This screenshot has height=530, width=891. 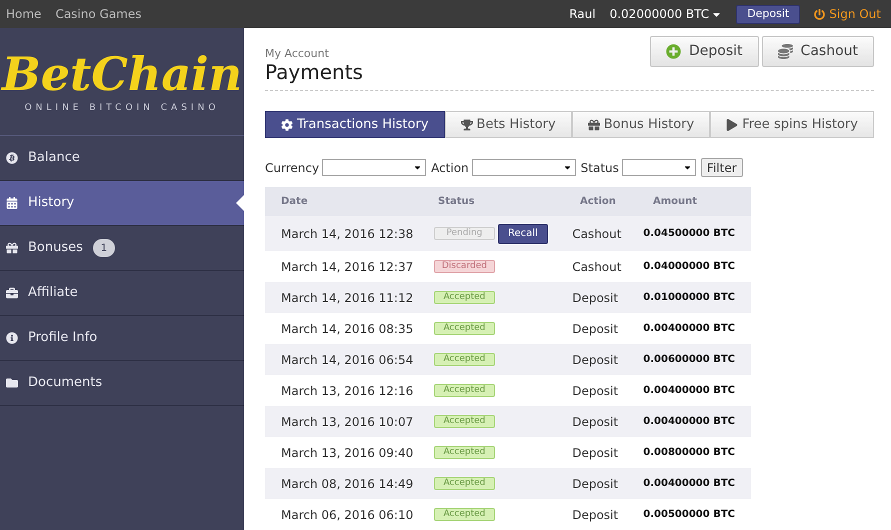 What do you see at coordinates (508, 124) in the screenshot?
I see `tab: Bets History` at bounding box center [508, 124].